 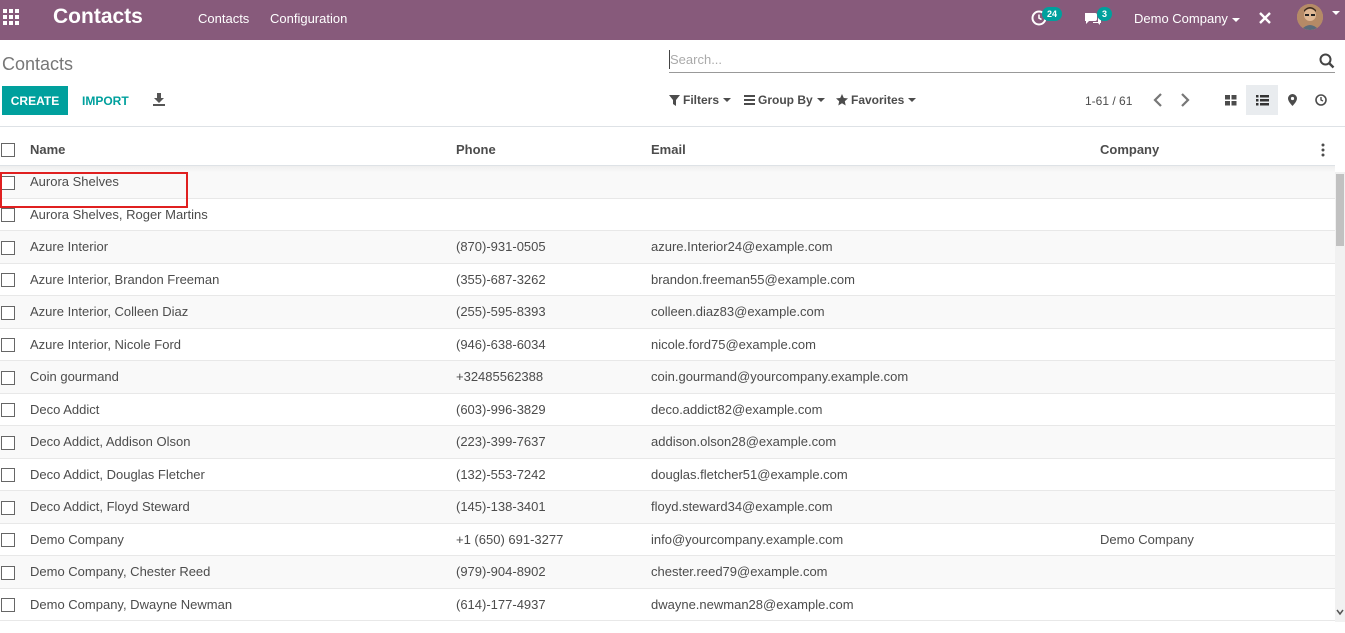 I want to click on company-switcher: Demo Company, so click(x=1187, y=18).